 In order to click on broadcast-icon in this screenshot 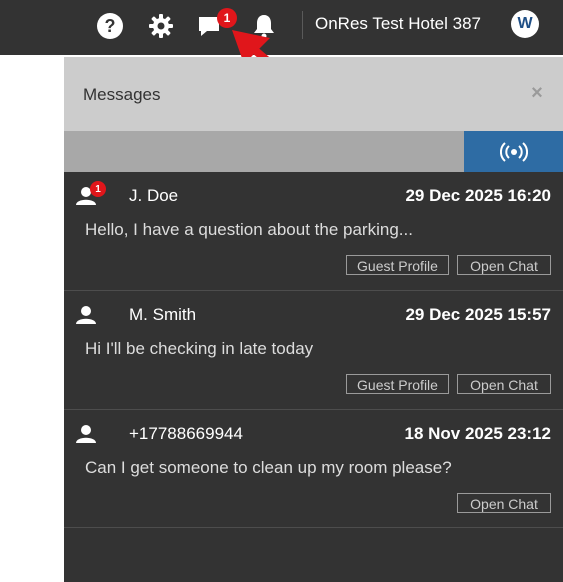, I will do `click(513, 151)`.